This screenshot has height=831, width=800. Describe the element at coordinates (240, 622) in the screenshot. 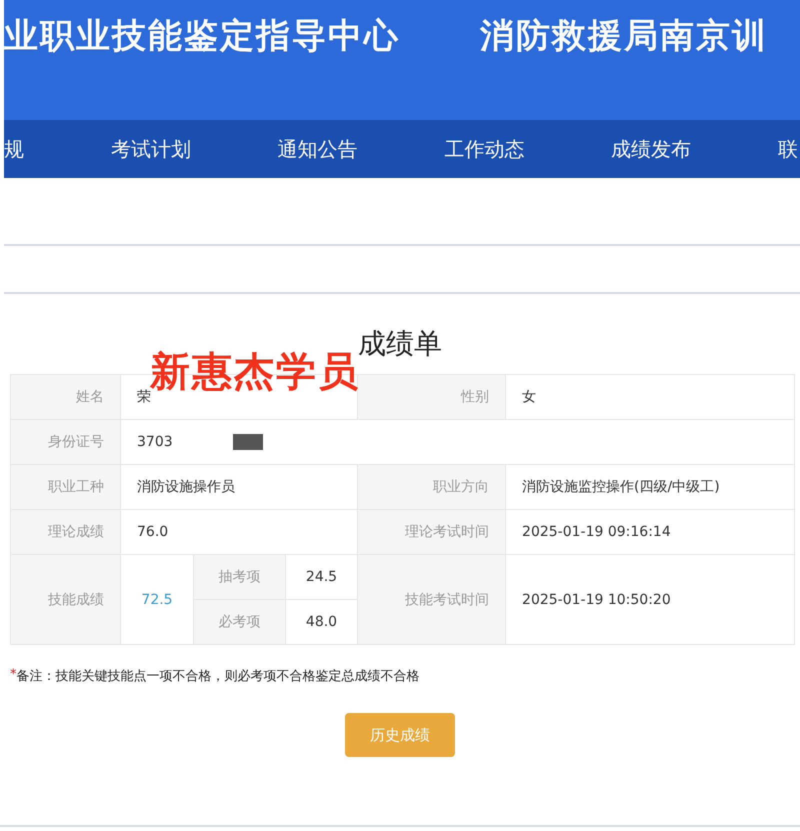

I see `field-label: 必考项` at that location.